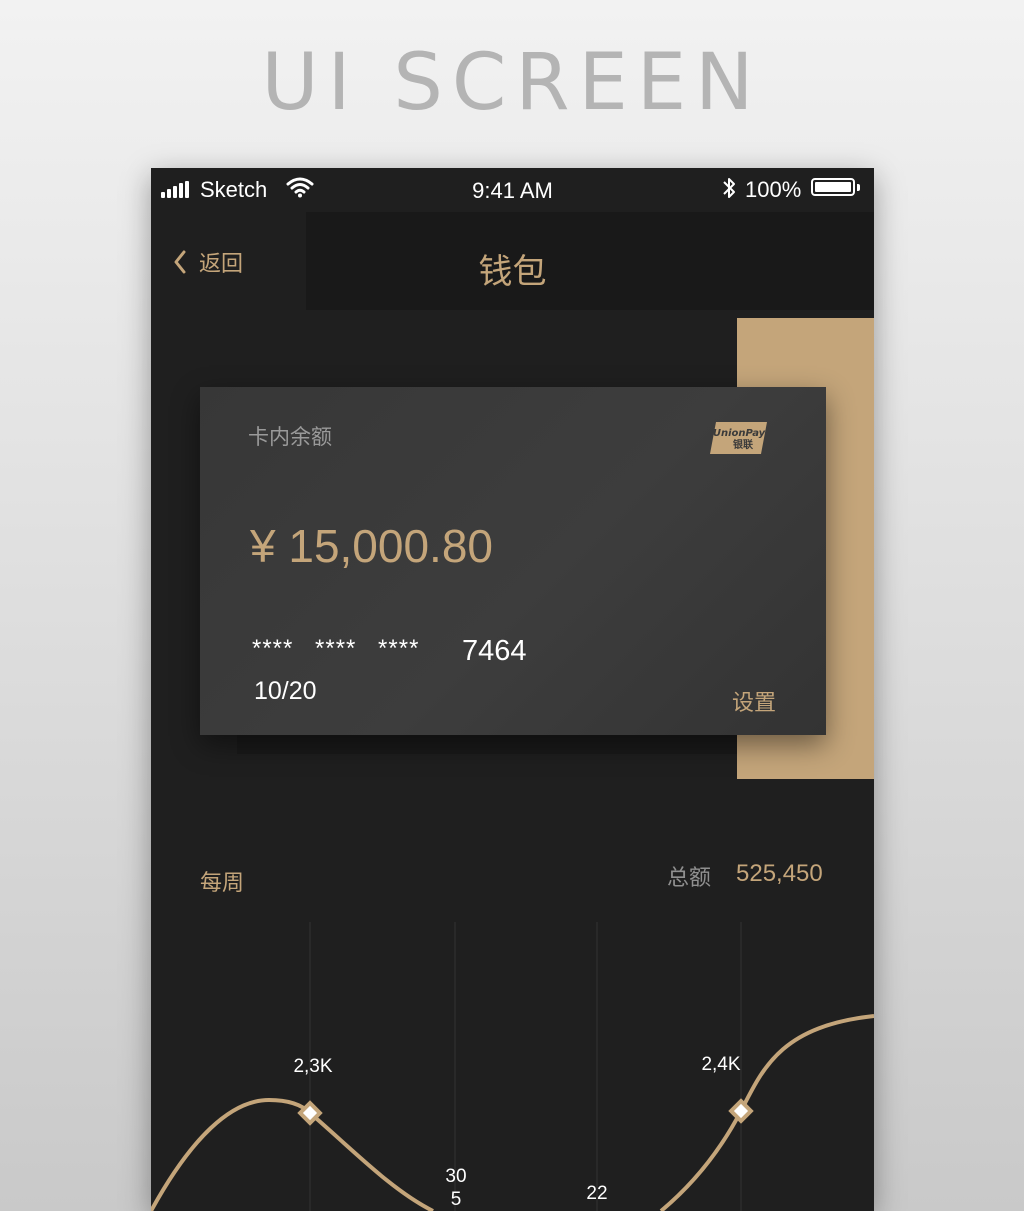 This screenshot has width=1024, height=1211. I want to click on card-last-four: 7464, so click(494, 651).